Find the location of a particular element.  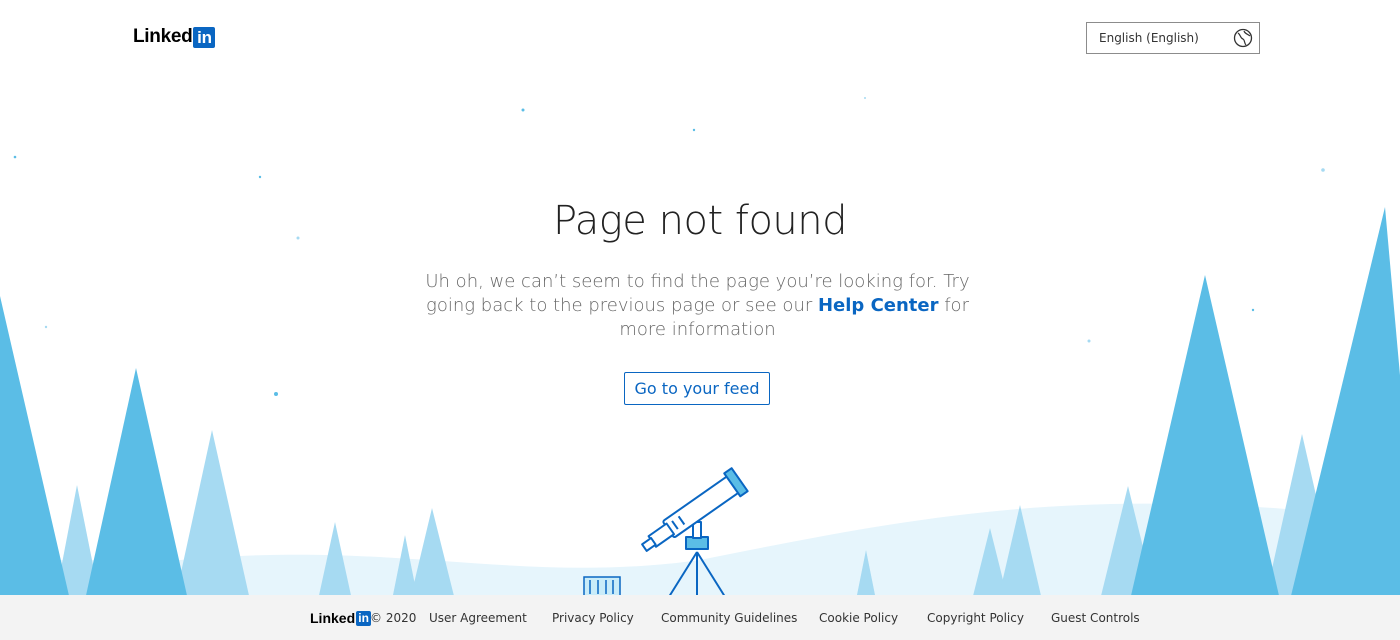

footer-link-copyright-policy: Copyright Policy is located at coordinates (975, 618).